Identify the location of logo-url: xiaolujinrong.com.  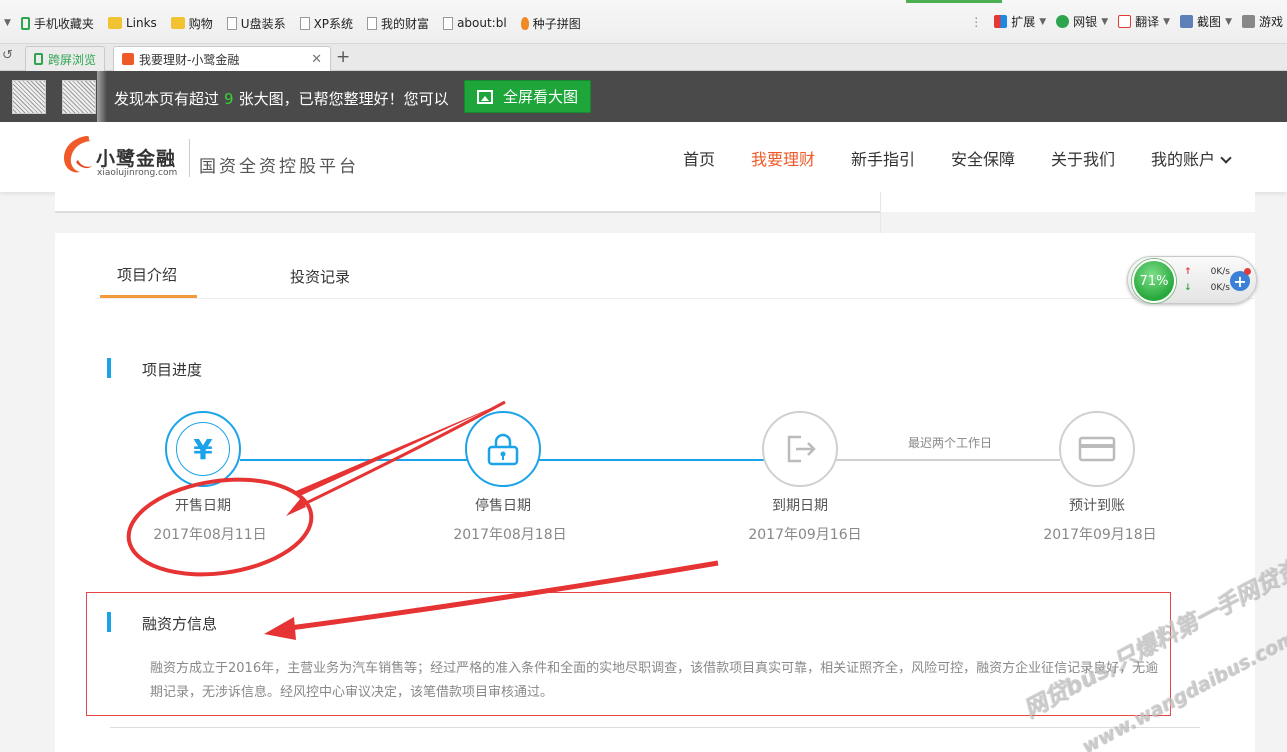
(137, 173).